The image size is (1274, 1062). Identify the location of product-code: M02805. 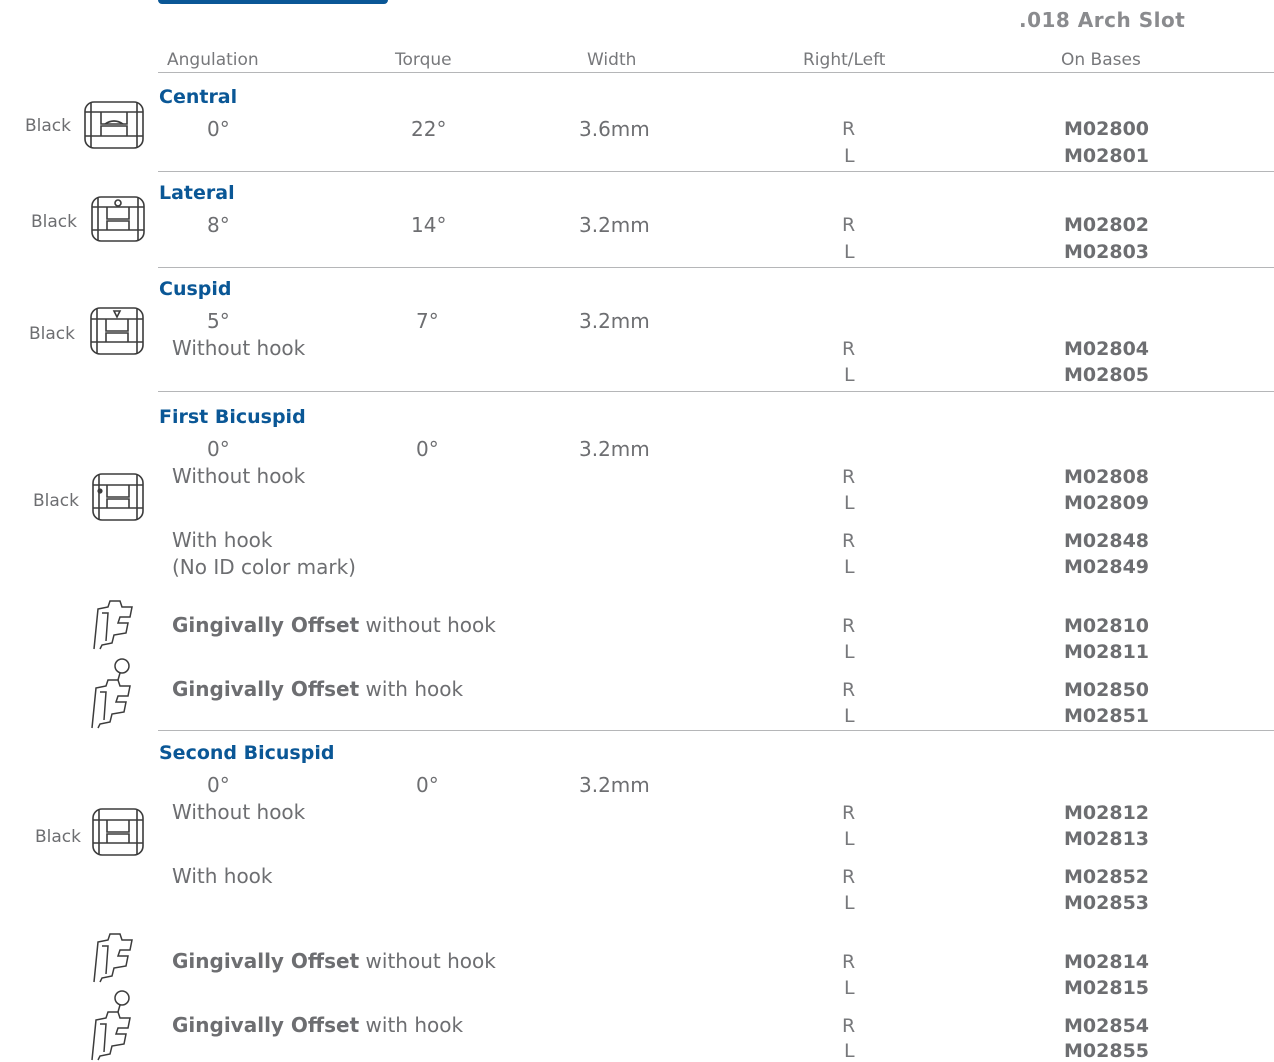
(1107, 375).